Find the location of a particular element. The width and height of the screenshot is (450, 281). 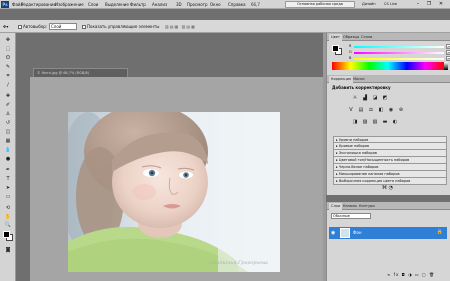

type-tool-icon: T is located at coordinates (8, 179).